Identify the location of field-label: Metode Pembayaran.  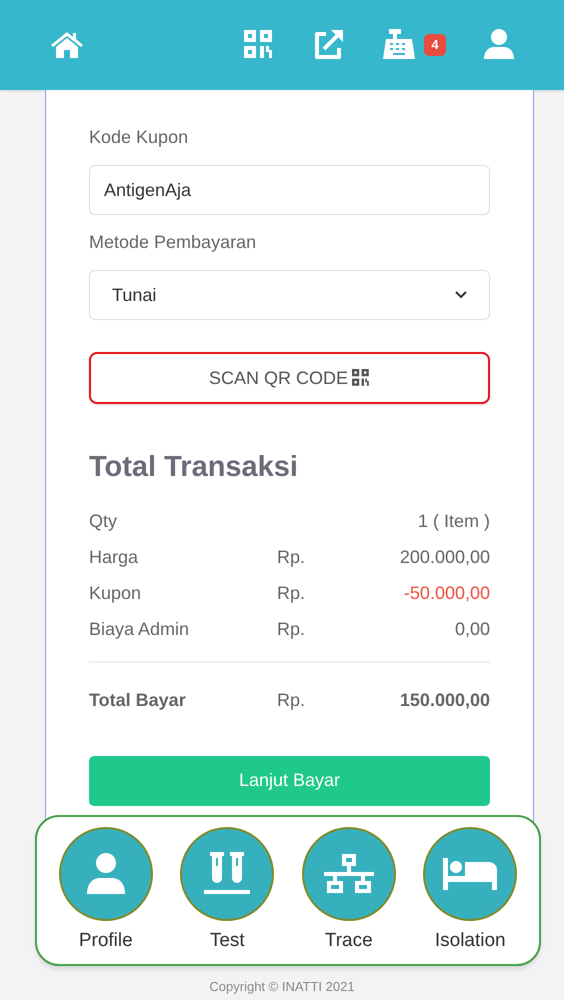
(173, 242).